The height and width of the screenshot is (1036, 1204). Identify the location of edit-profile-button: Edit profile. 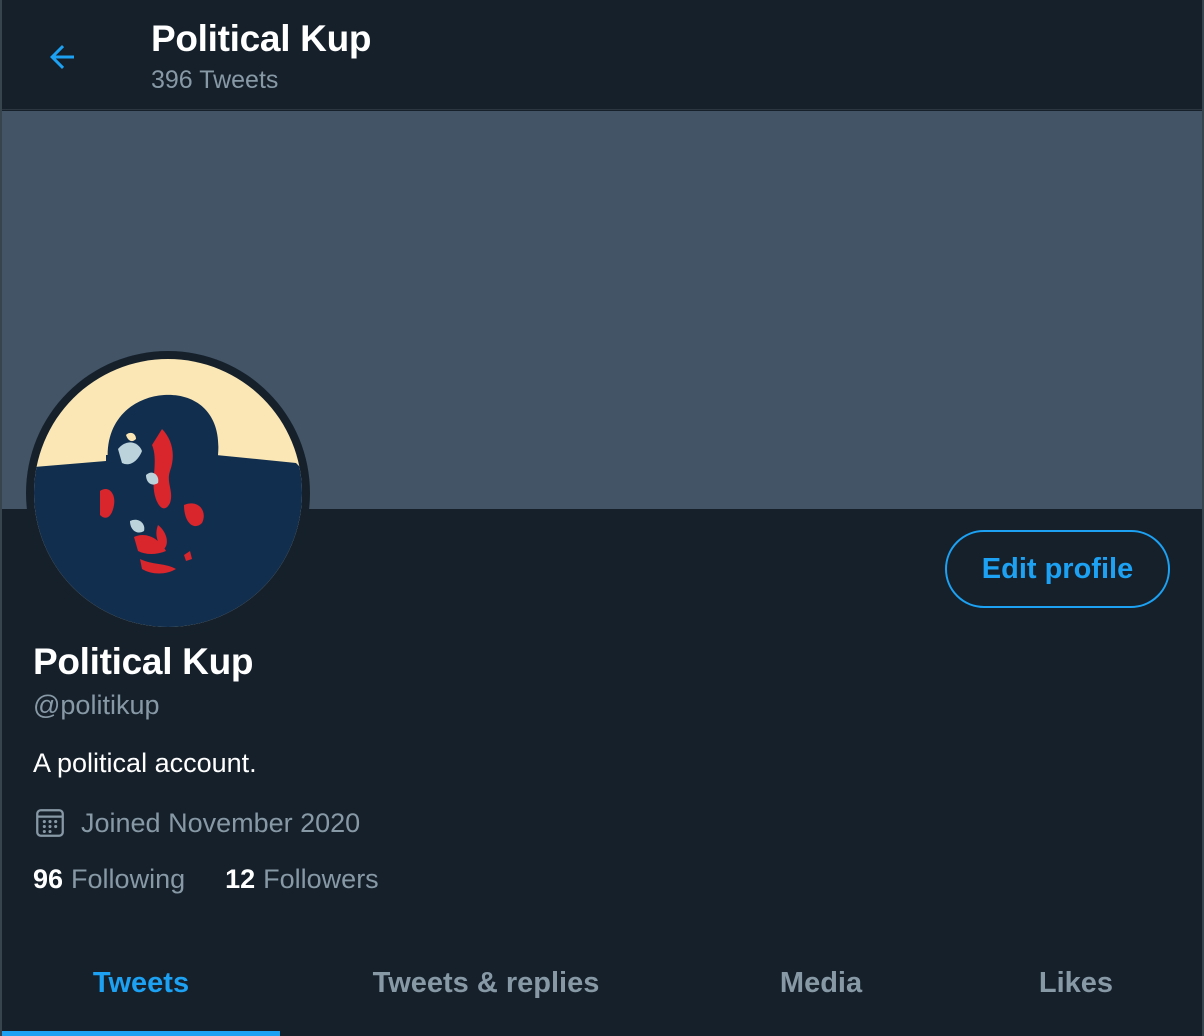
(1057, 569).